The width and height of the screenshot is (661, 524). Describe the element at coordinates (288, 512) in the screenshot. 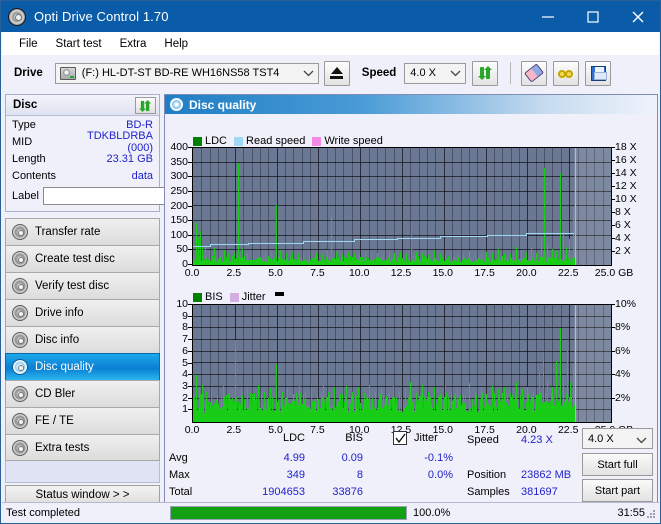

I see `progress-bar-fill` at that location.